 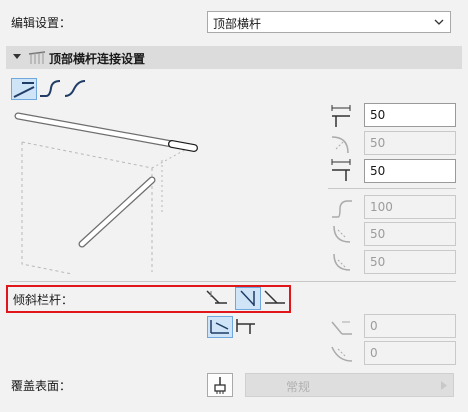 I want to click on offset-icon, so click(x=342, y=209).